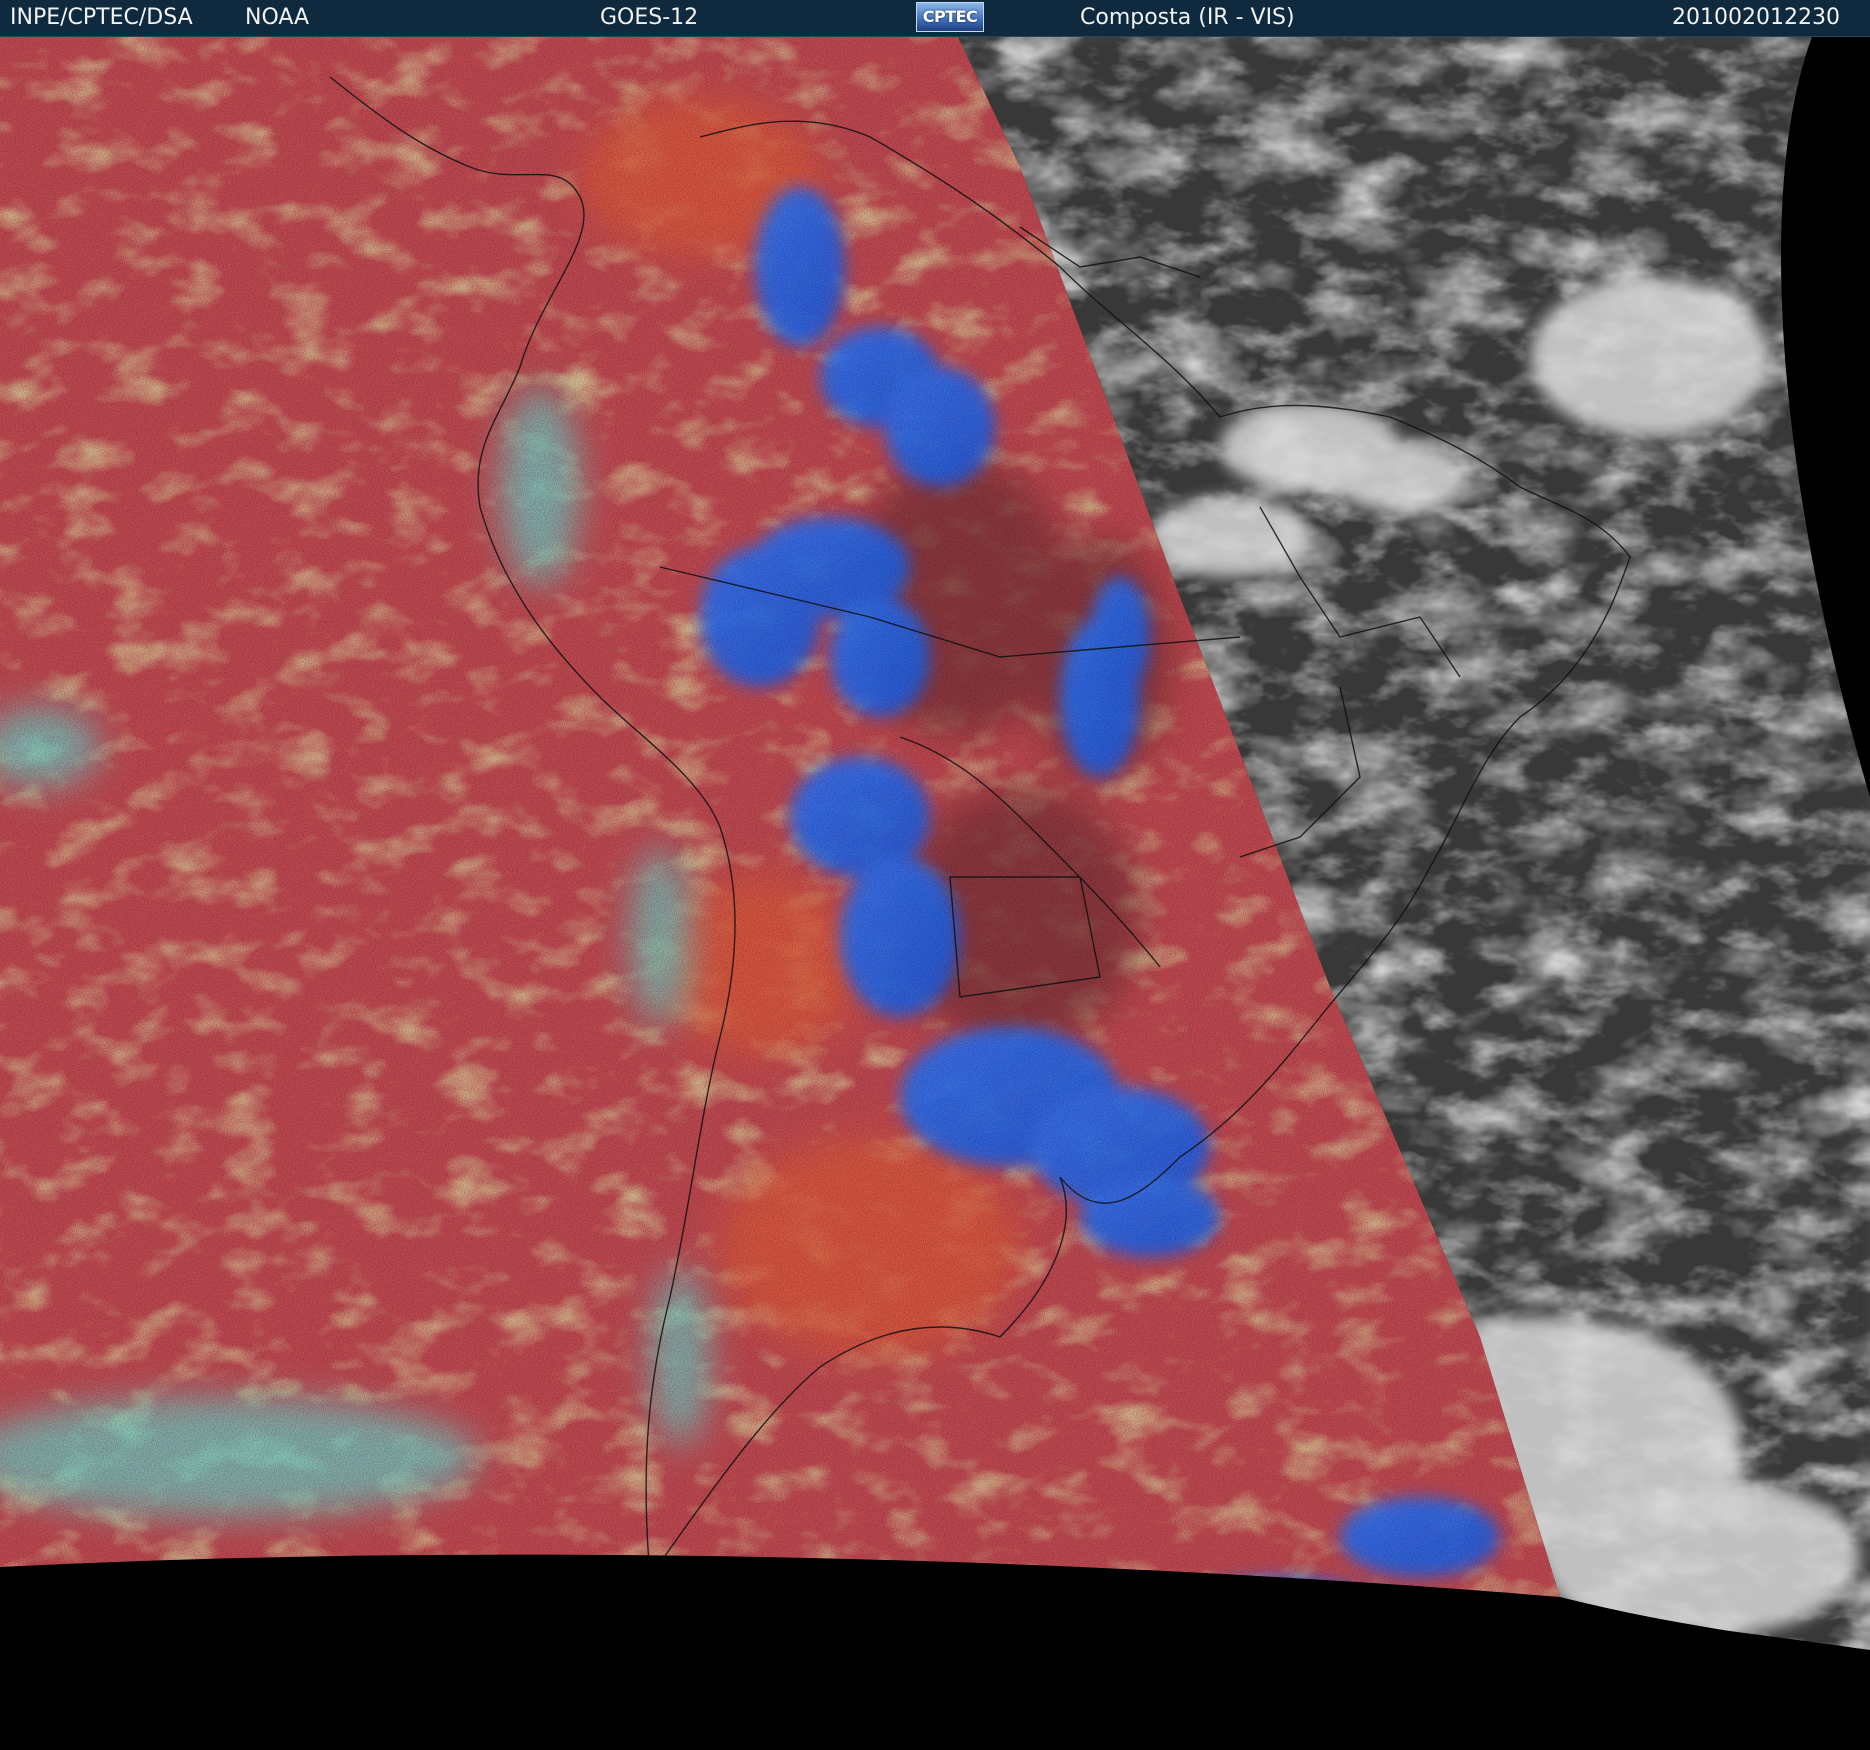 Image resolution: width=1870 pixels, height=1750 pixels. I want to click on timestamp-label: 201002012230, so click(1756, 17).